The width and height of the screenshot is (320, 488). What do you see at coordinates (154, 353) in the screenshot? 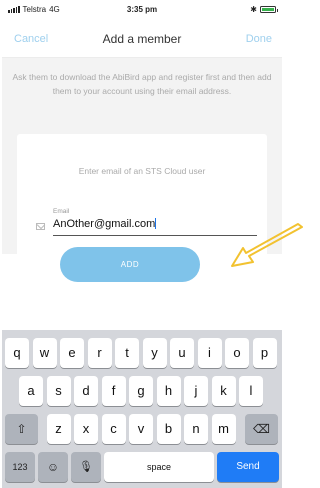
I see `key-y: y` at bounding box center [154, 353].